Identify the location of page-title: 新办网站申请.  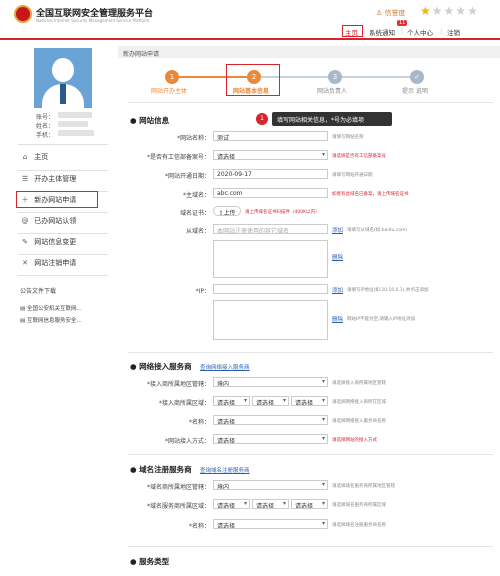
(309, 52).